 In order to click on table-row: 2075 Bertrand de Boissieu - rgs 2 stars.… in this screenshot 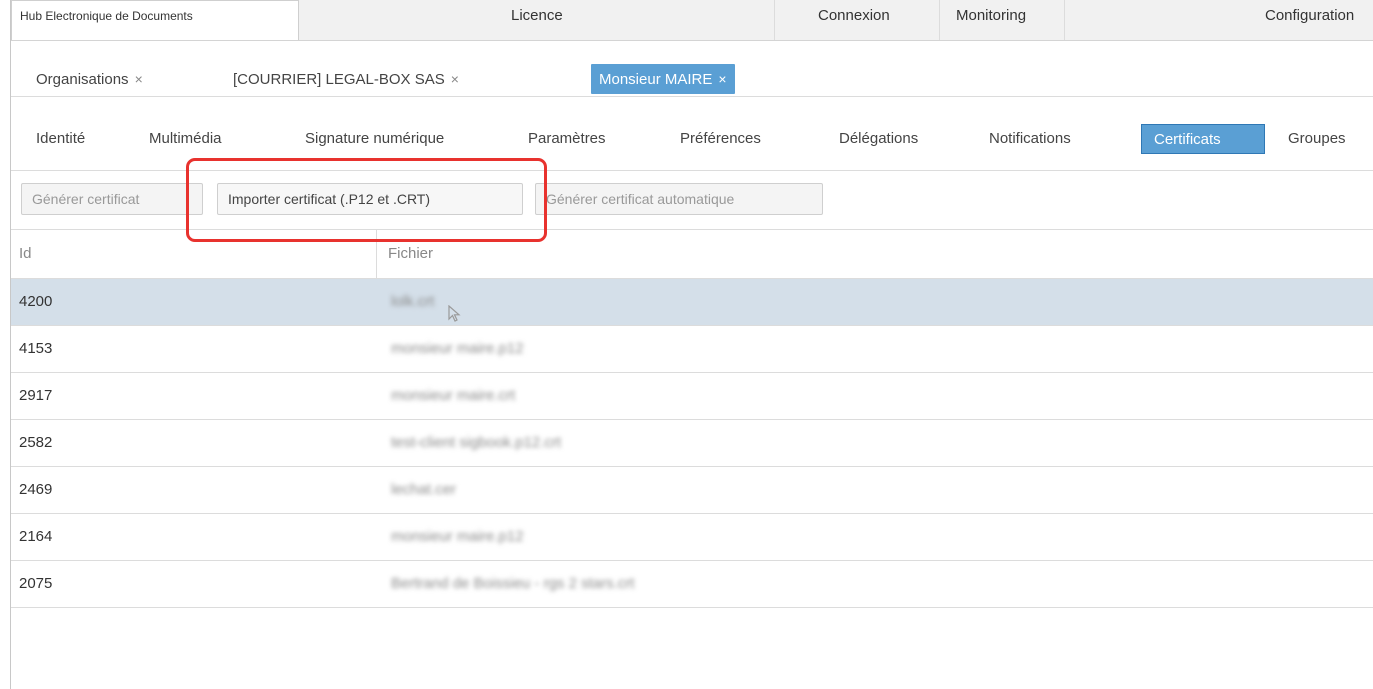, I will do `click(692, 584)`.